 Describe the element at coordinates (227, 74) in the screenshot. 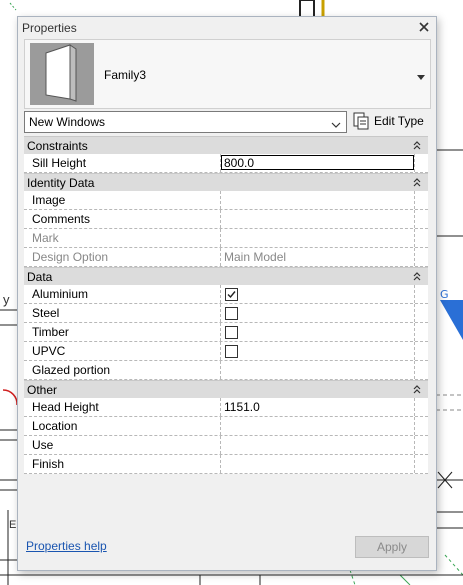

I see `type-preview: Family3` at that location.